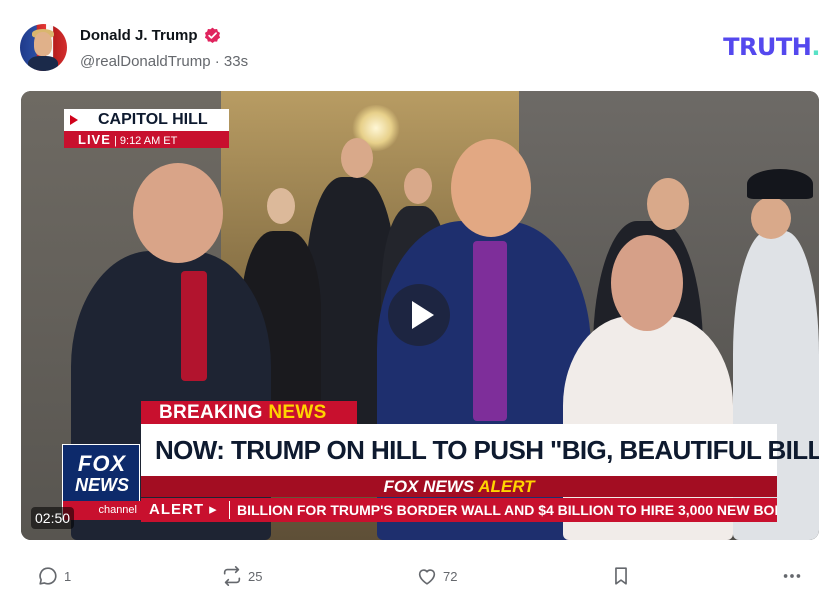 The height and width of the screenshot is (615, 840). Describe the element at coordinates (506, 486) in the screenshot. I see `alert-bar-word: ALERT` at that location.